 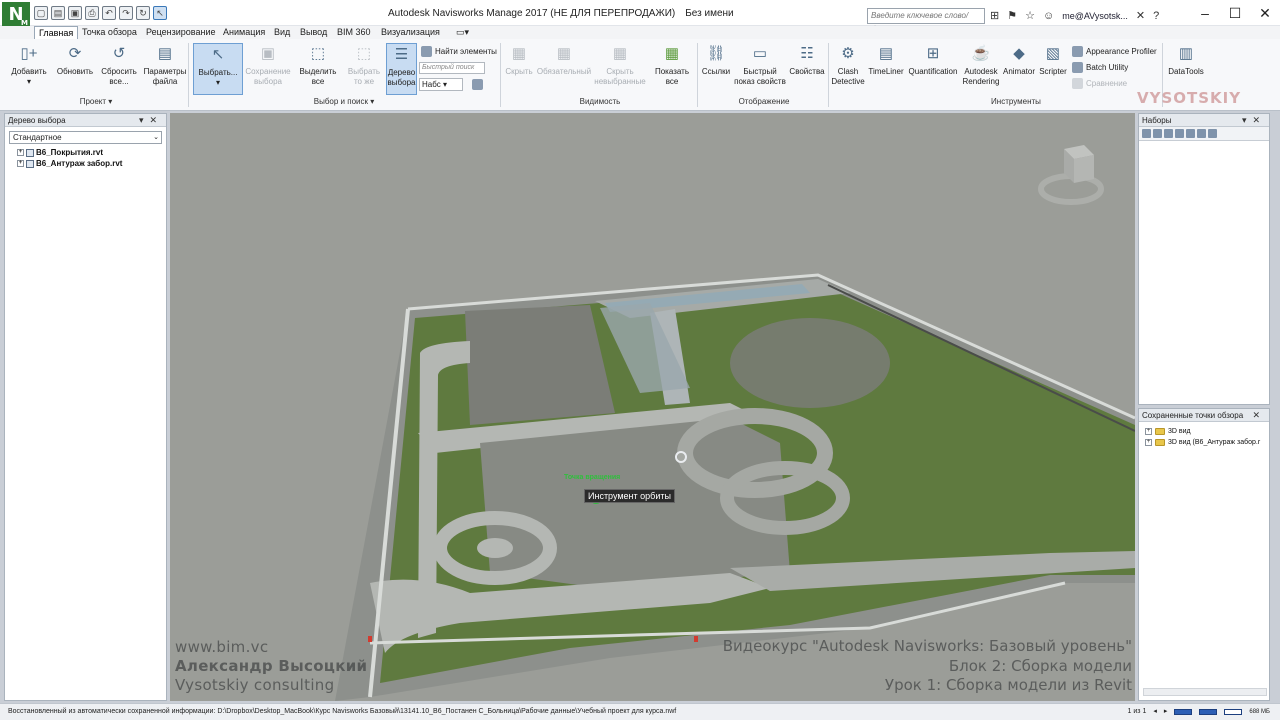 I want to click on appearance-profiler-button: Appearance Profiler, so click(x=1114, y=51).